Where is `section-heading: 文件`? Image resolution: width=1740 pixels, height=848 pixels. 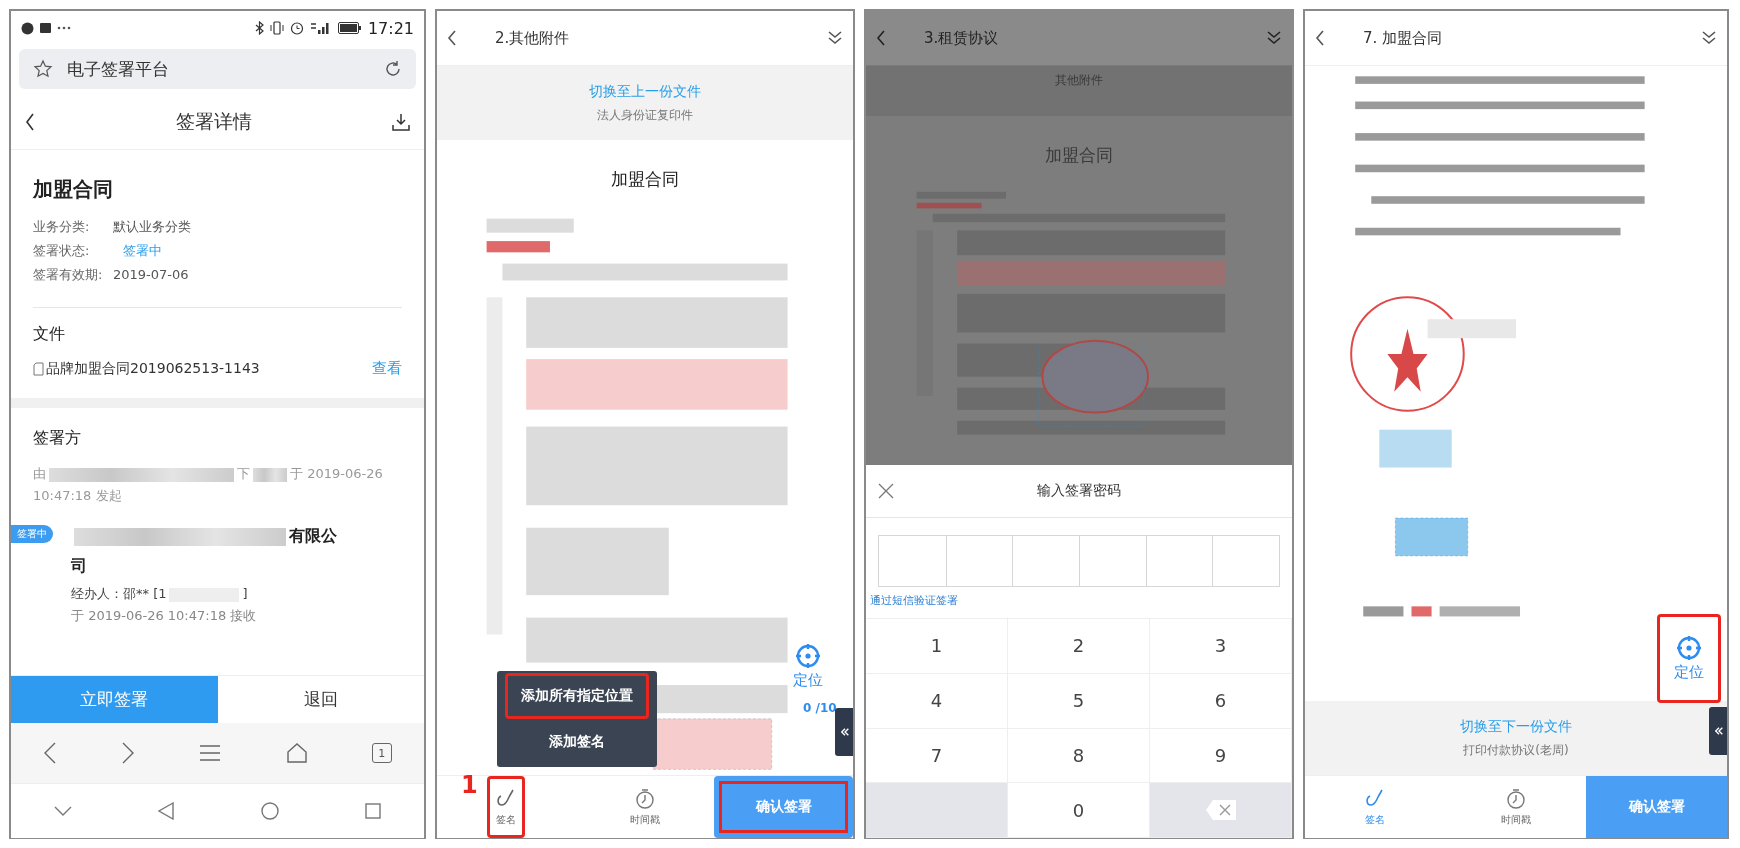 section-heading: 文件 is located at coordinates (49, 334).